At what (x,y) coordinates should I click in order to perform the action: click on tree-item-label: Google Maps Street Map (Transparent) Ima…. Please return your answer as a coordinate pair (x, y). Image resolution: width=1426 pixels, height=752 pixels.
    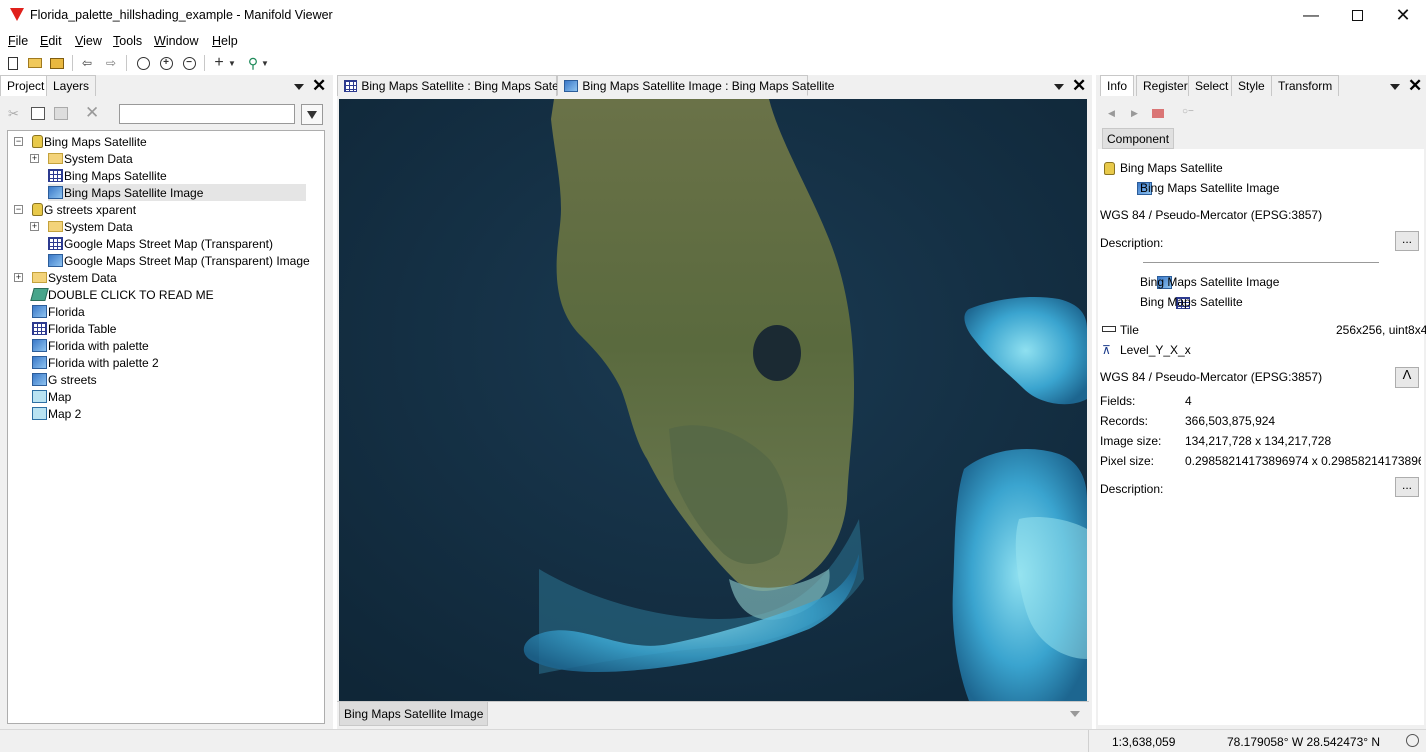
    Looking at the image, I should click on (187, 260).